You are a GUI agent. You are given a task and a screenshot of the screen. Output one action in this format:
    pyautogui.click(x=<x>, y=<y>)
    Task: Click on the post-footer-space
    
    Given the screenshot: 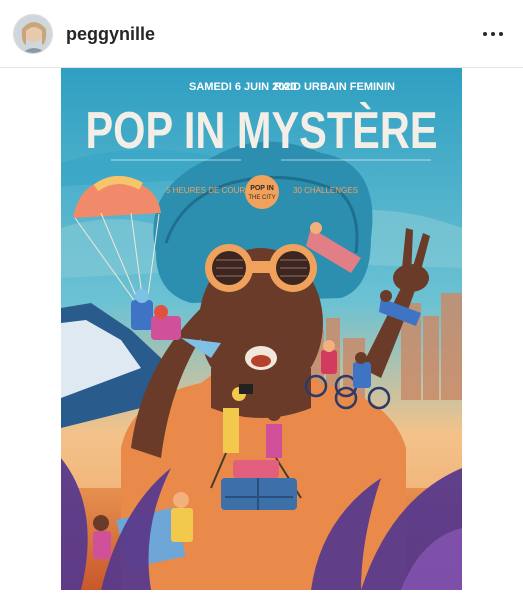 What is the action you would take?
    pyautogui.click(x=261, y=595)
    